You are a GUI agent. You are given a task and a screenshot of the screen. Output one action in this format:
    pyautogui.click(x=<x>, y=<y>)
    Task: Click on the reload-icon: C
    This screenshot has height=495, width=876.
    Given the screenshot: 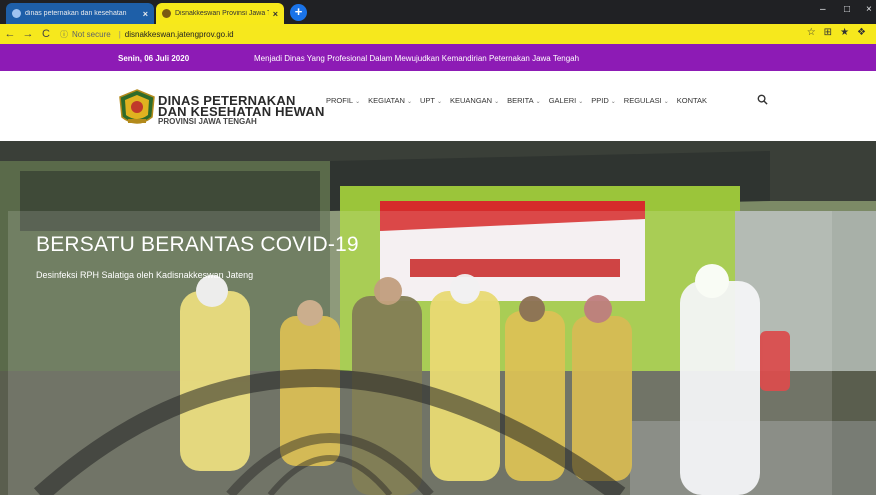 What is the action you would take?
    pyautogui.click(x=46, y=34)
    